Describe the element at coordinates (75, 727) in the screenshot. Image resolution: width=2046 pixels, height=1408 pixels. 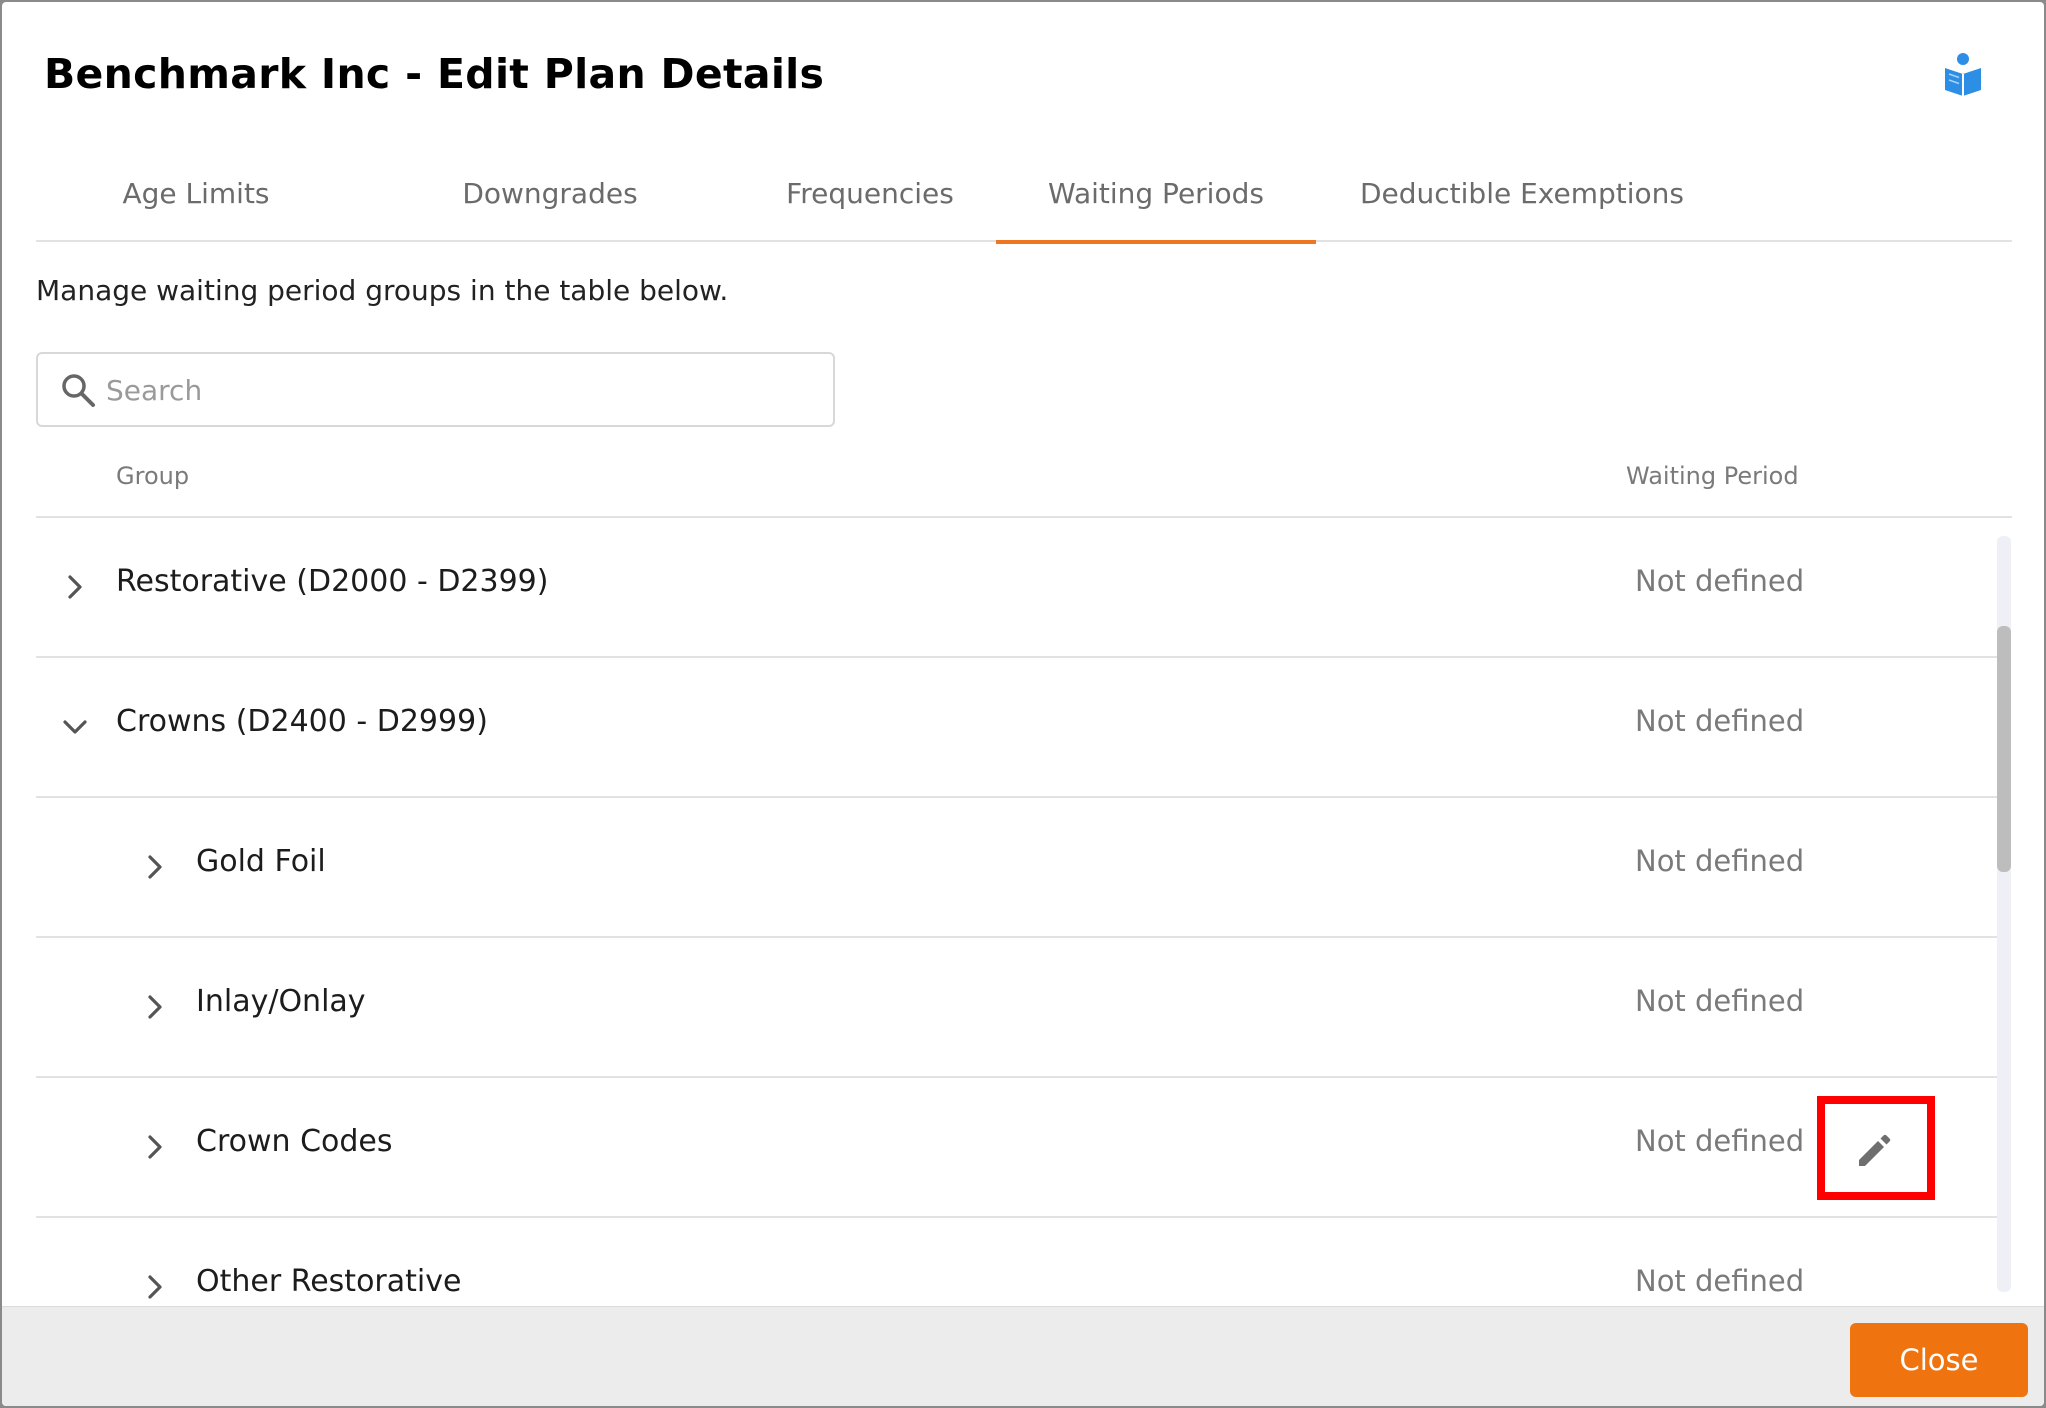
I see `chevron-down-icon` at that location.